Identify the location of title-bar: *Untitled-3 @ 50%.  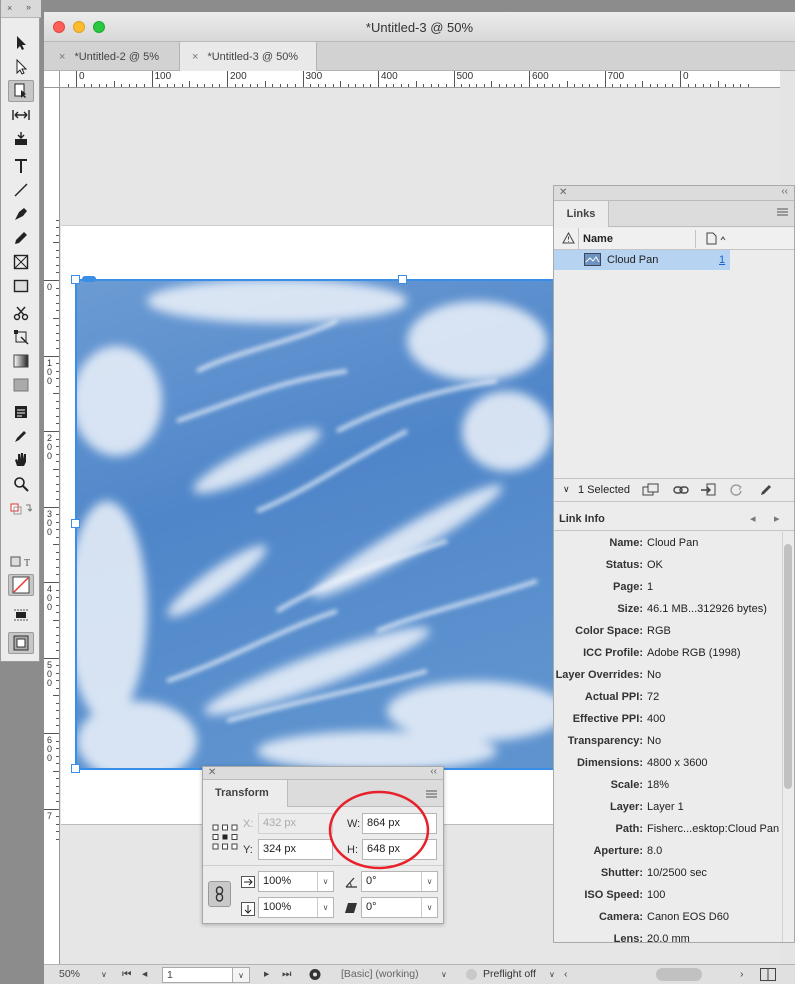
(419, 27).